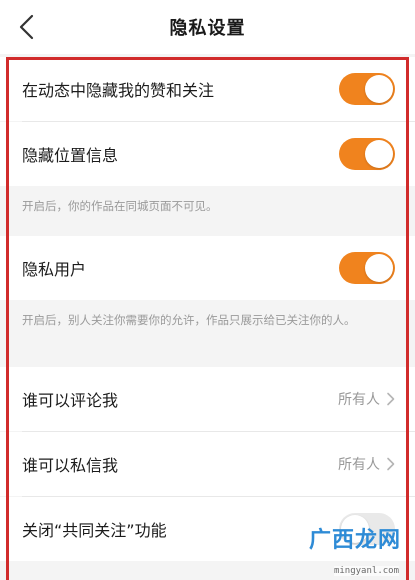 The height and width of the screenshot is (580, 415). Describe the element at coordinates (207, 211) in the screenshot. I see `hide-location-hint: 开启后，你的作品在同城页面不可见。` at that location.